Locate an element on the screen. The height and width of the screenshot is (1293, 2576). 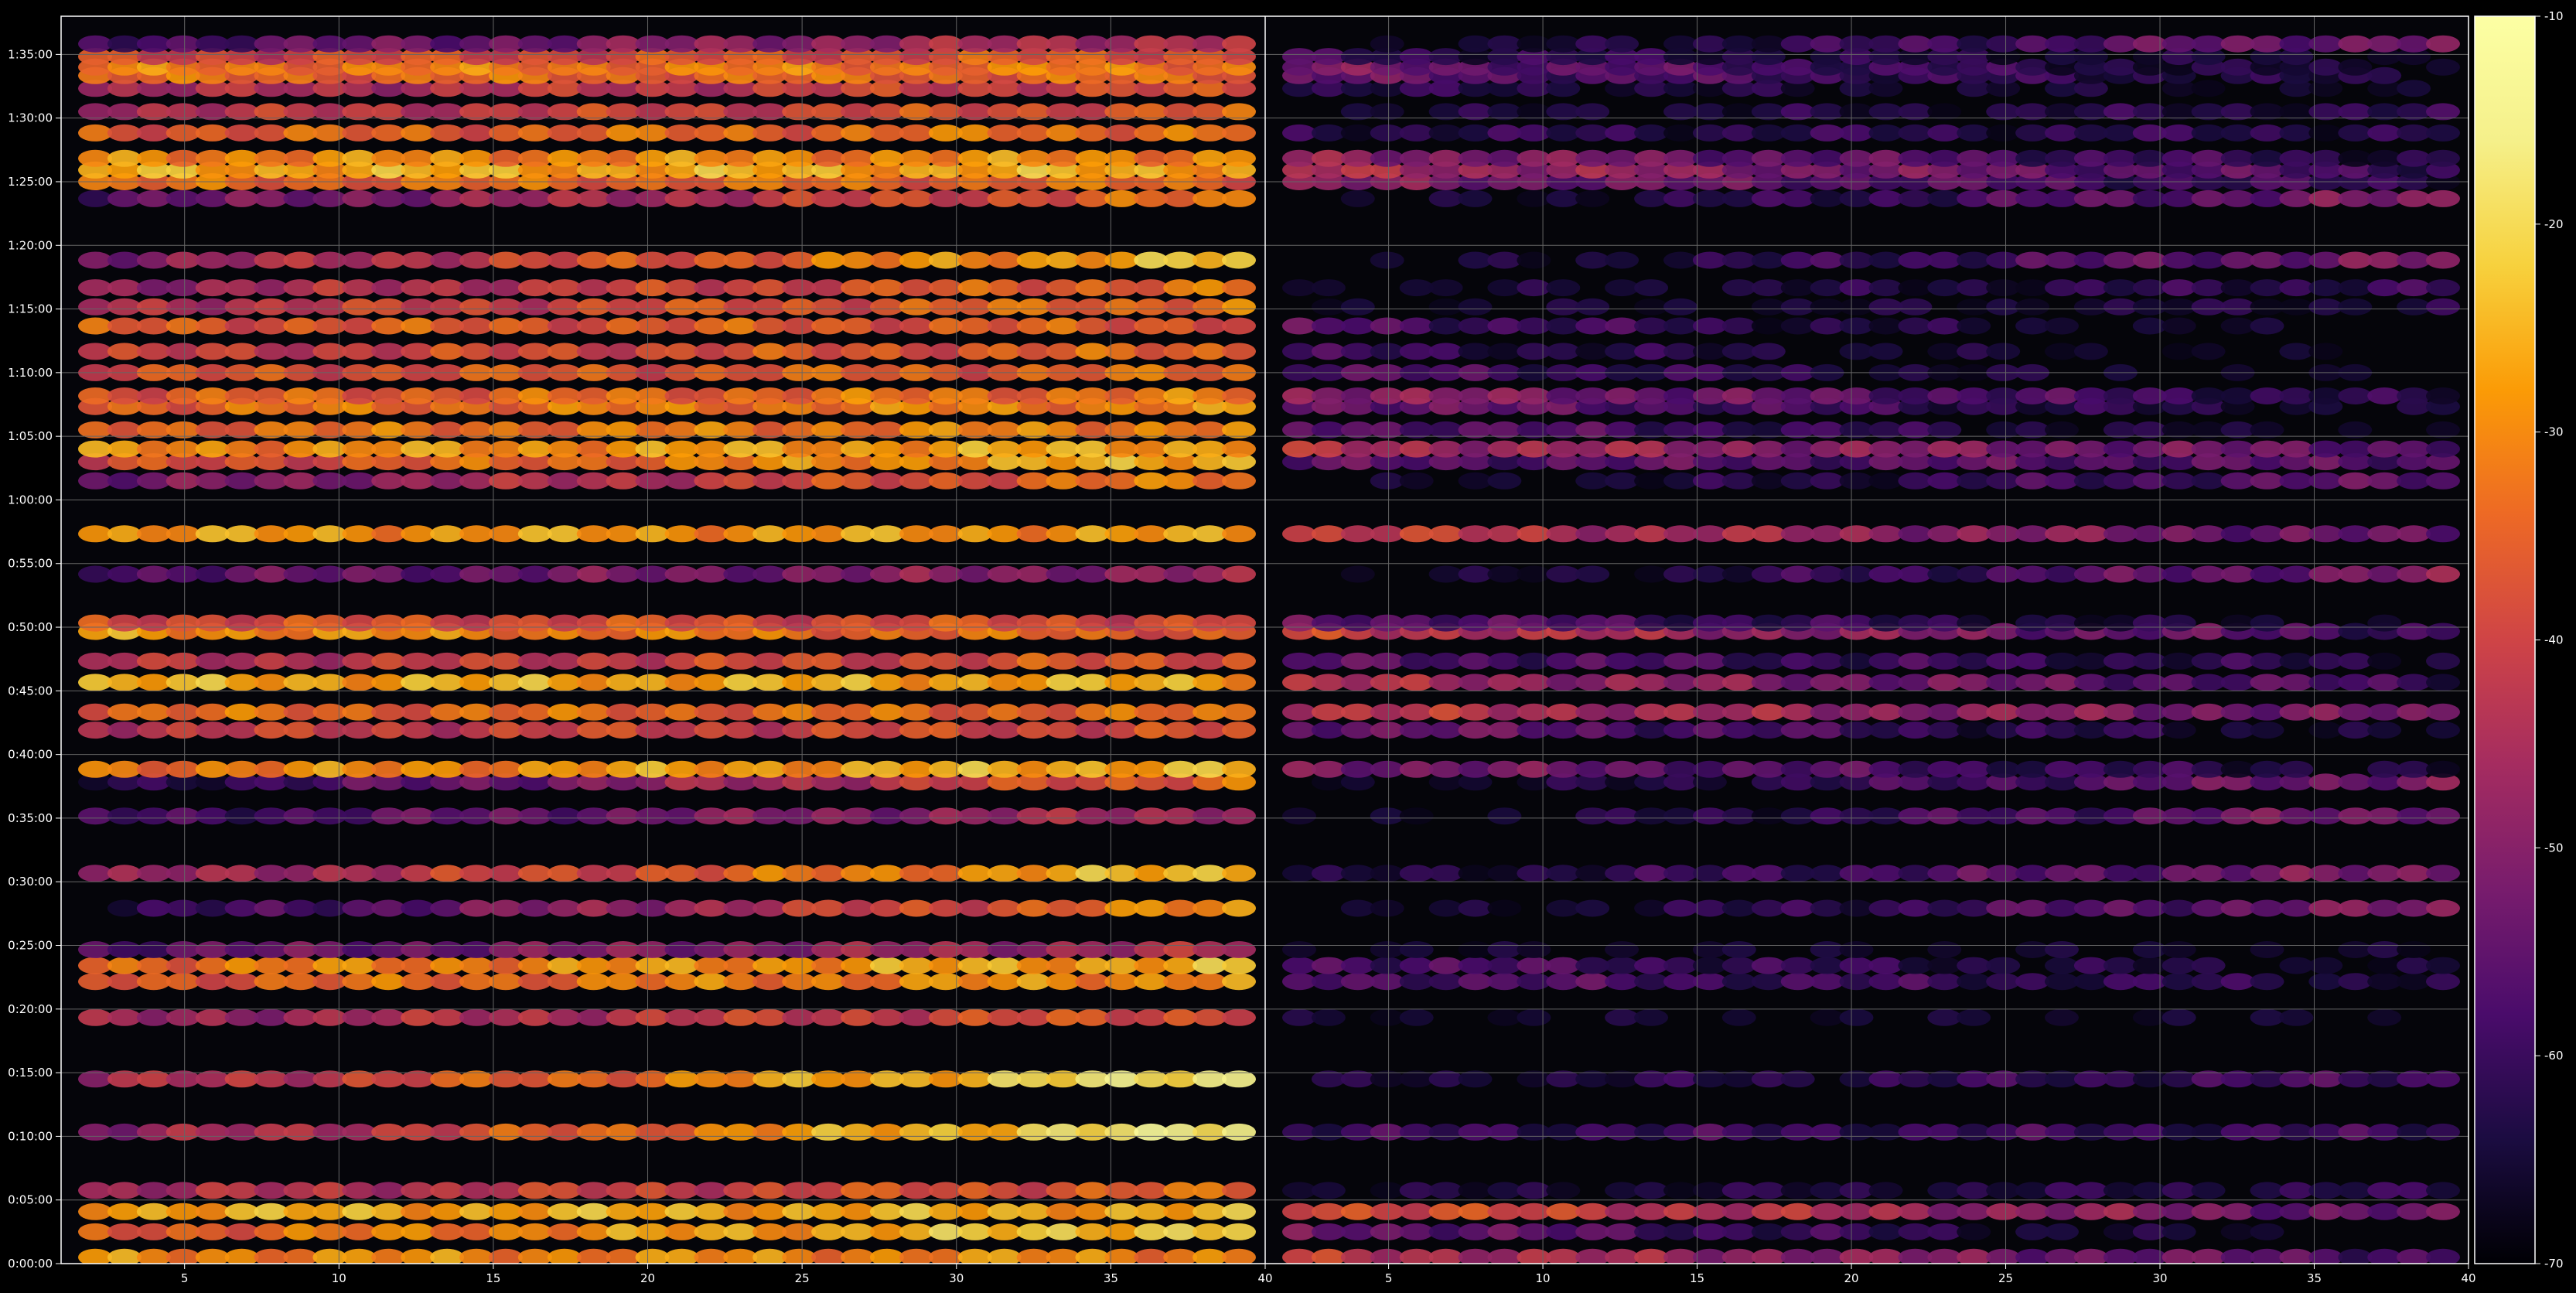
colorbar-tick-label: -10 is located at coordinates (2554, 16).